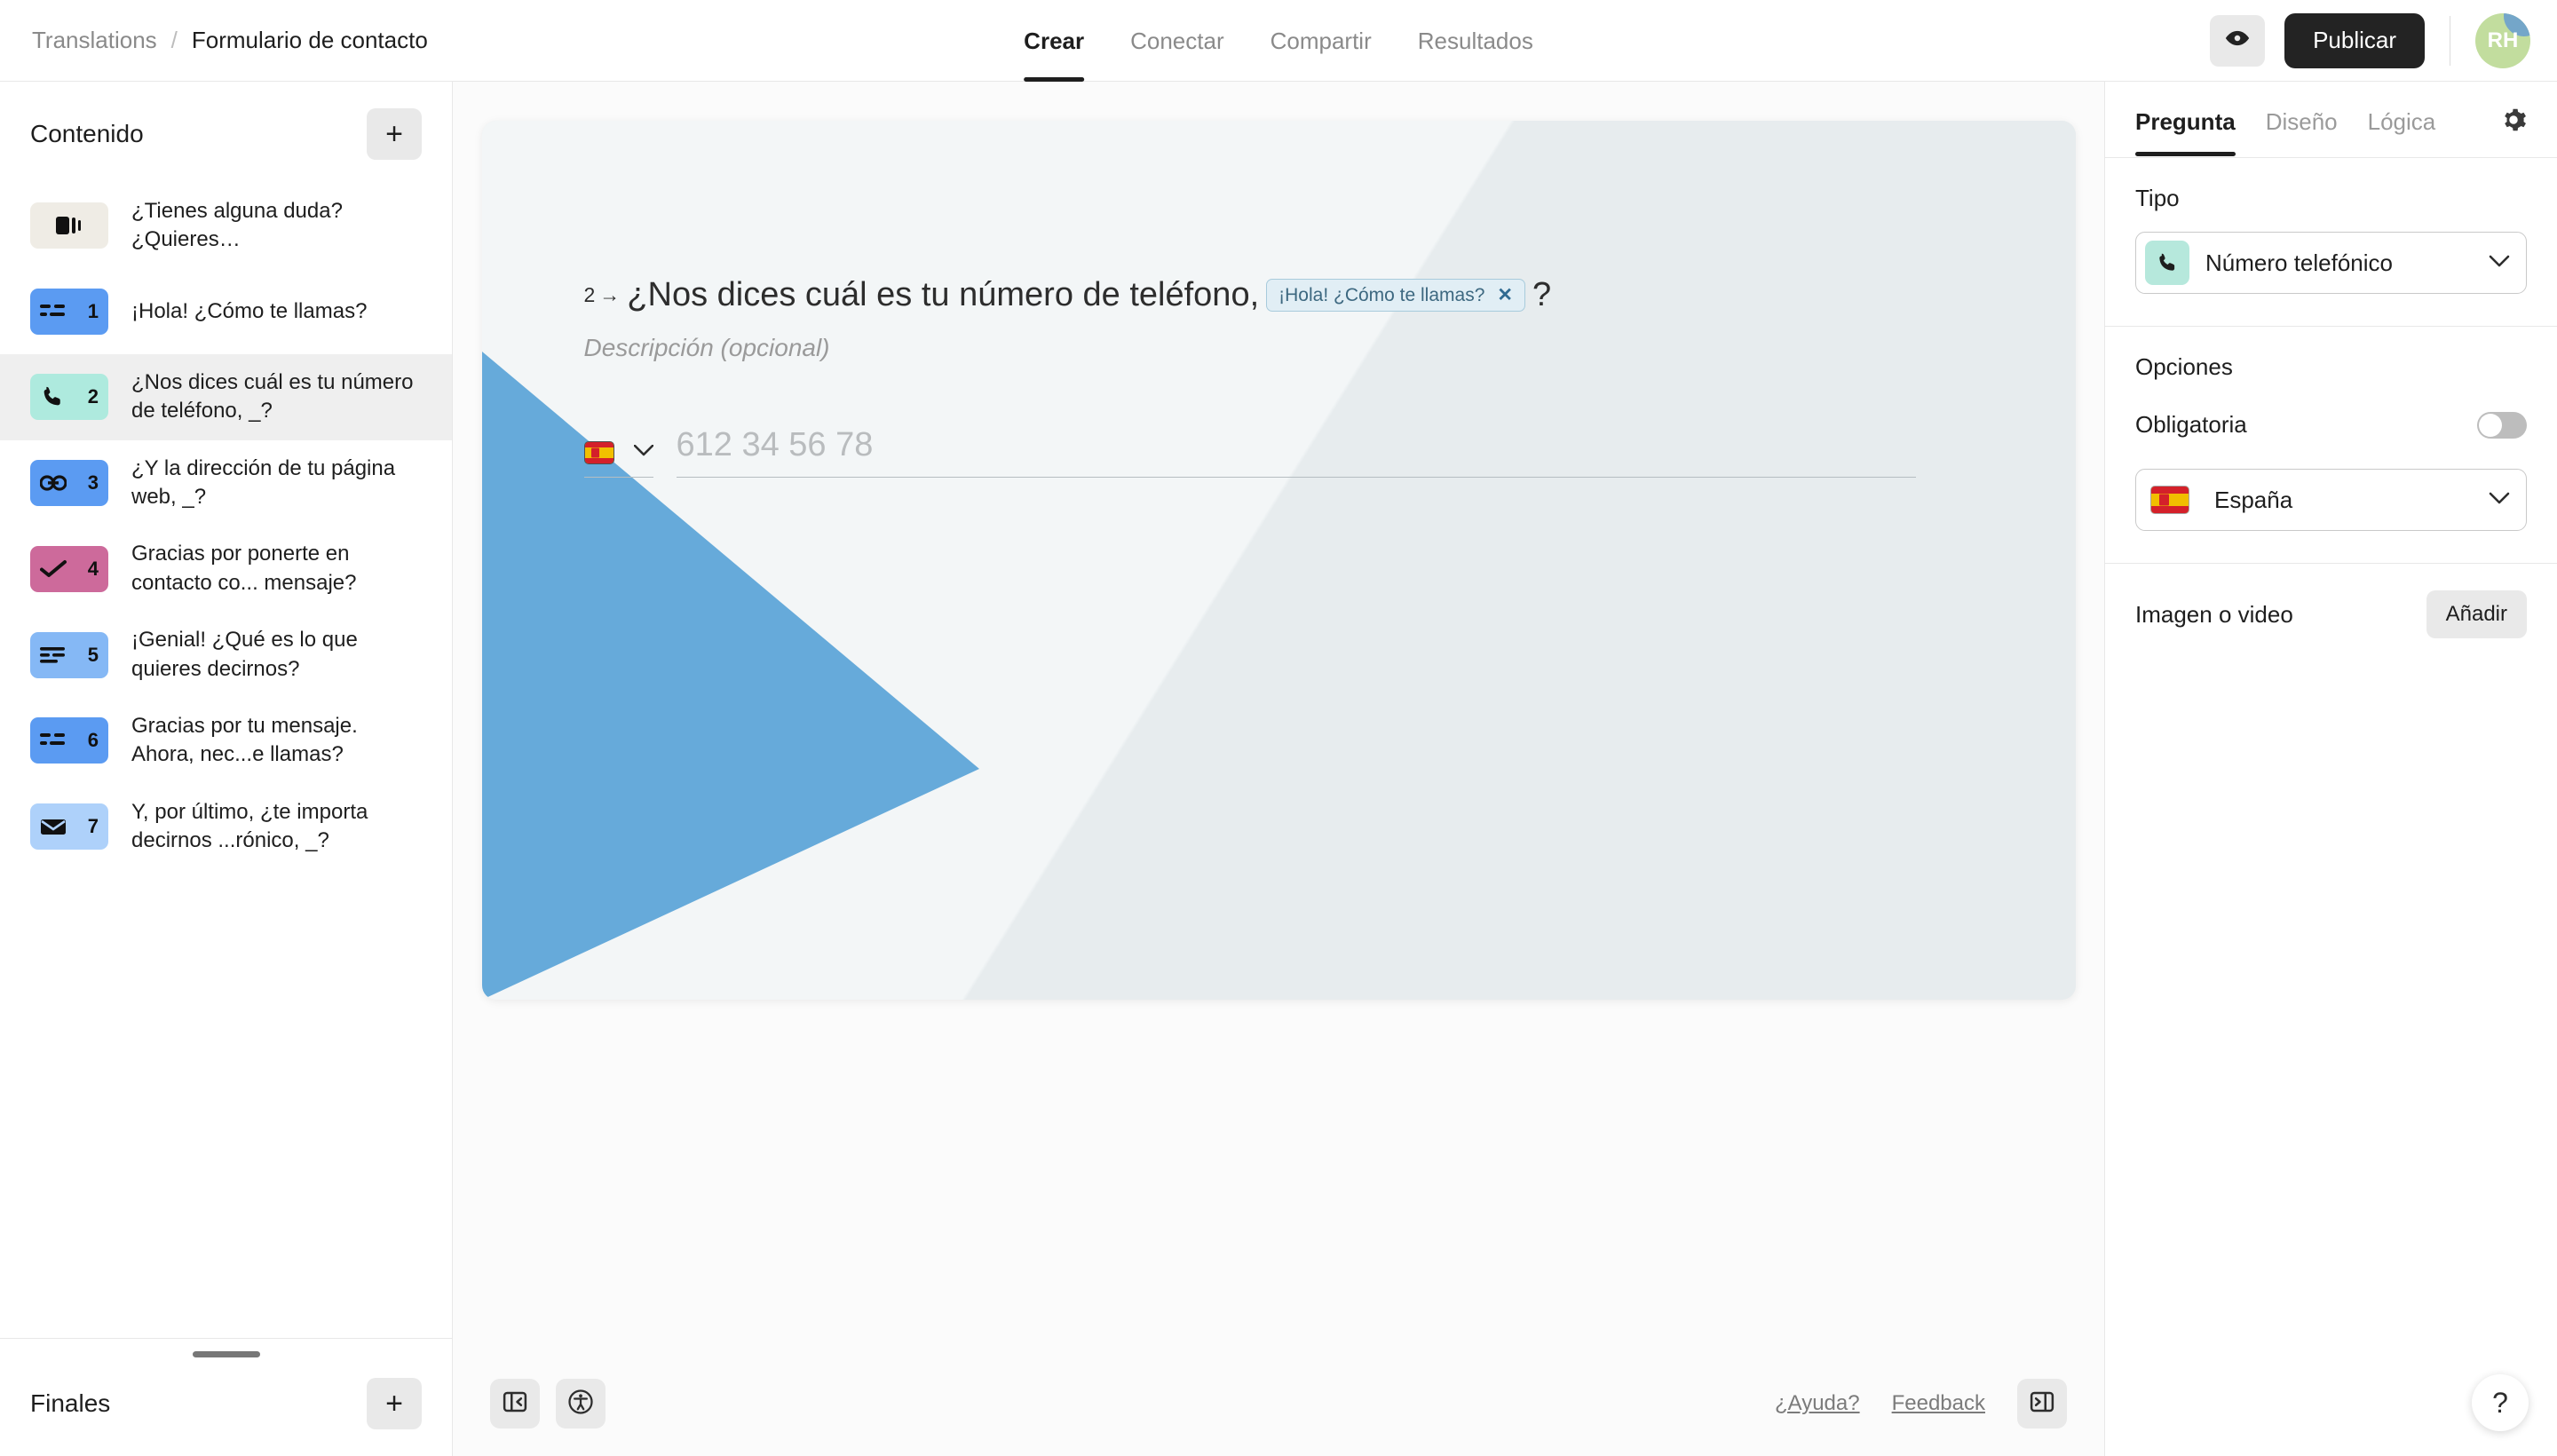 Image resolution: width=2557 pixels, height=1456 pixels. I want to click on tab-diseno: Diseño, so click(2302, 131).